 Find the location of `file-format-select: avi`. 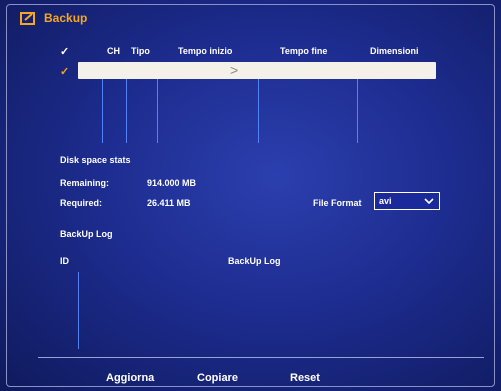

file-format-select: avi is located at coordinates (407, 201).